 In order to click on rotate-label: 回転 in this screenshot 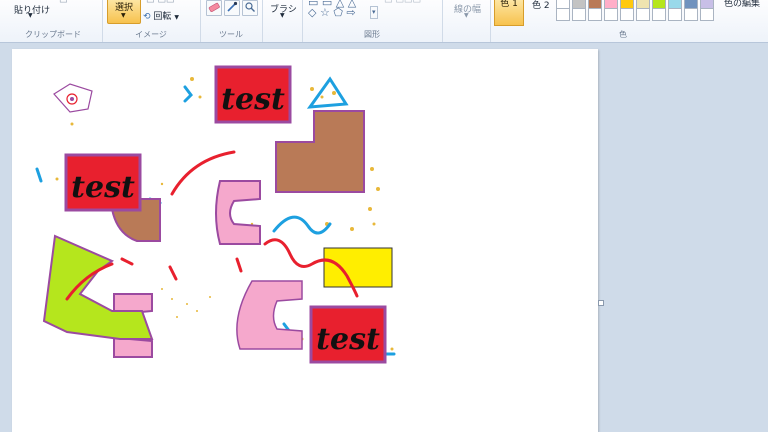, I will do `click(162, 17)`.